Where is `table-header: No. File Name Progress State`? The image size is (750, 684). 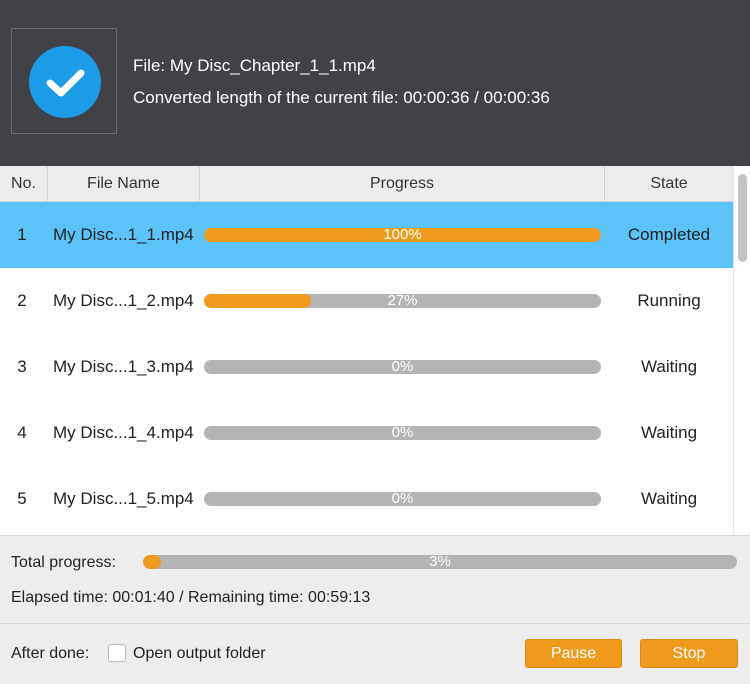
table-header: No. File Name Progress State is located at coordinates (366, 184).